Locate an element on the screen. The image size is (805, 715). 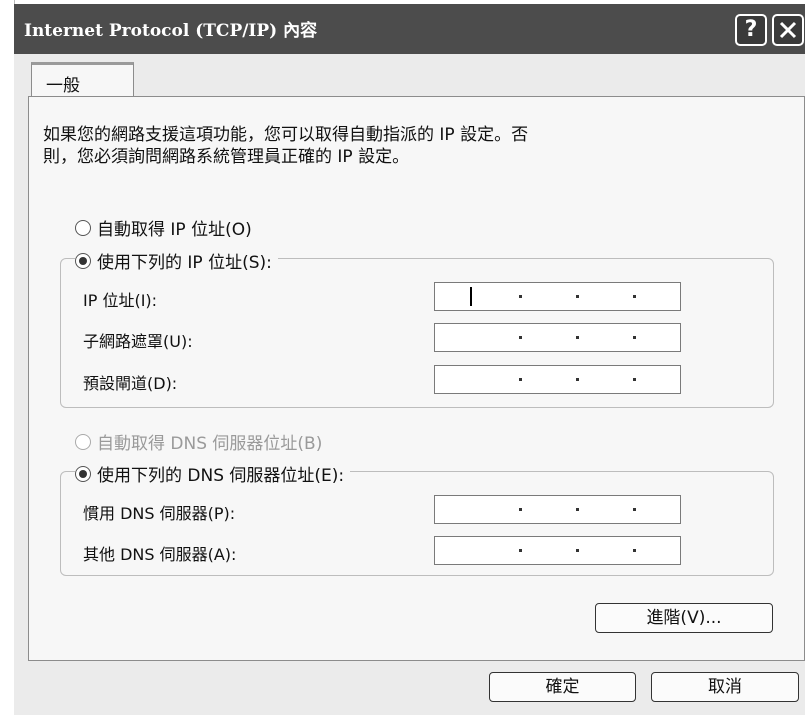
auto-dns-radio: 自動取得 DNS 伺服器位址(B) is located at coordinates (198, 441).